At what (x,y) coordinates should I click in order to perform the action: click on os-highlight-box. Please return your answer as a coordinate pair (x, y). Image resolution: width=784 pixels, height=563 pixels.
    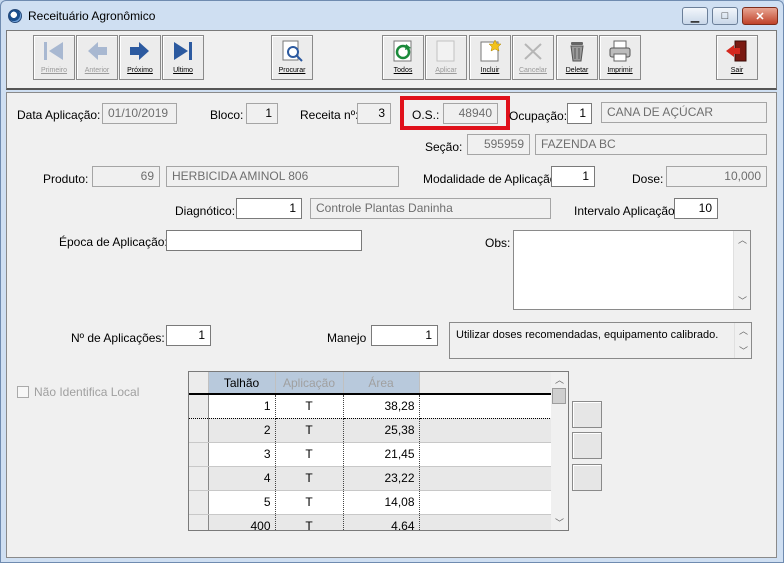
    Looking at the image, I should click on (455, 113).